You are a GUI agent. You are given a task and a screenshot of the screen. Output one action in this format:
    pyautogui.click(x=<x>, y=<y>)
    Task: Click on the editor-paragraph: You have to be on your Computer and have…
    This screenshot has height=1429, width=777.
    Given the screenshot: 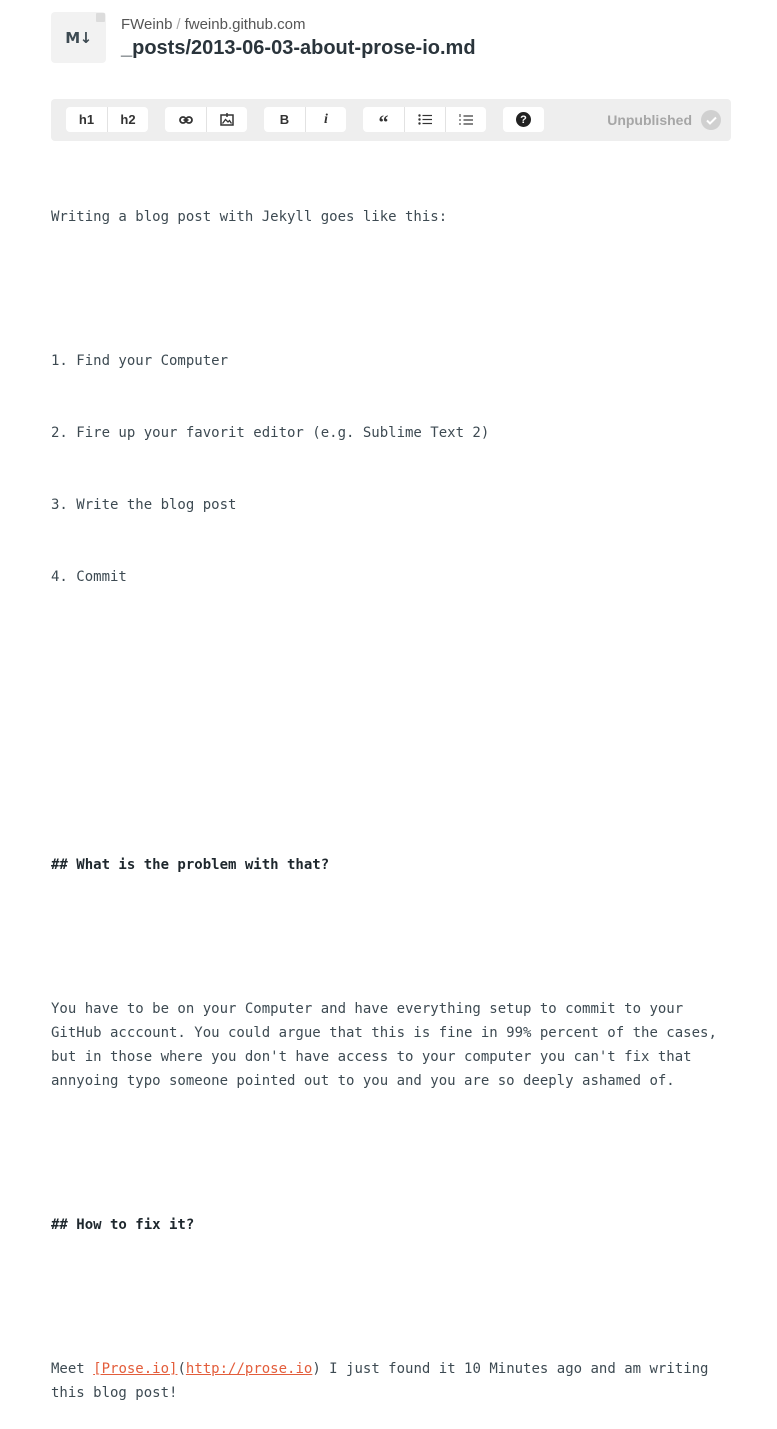 What is the action you would take?
    pyautogui.click(x=388, y=1045)
    